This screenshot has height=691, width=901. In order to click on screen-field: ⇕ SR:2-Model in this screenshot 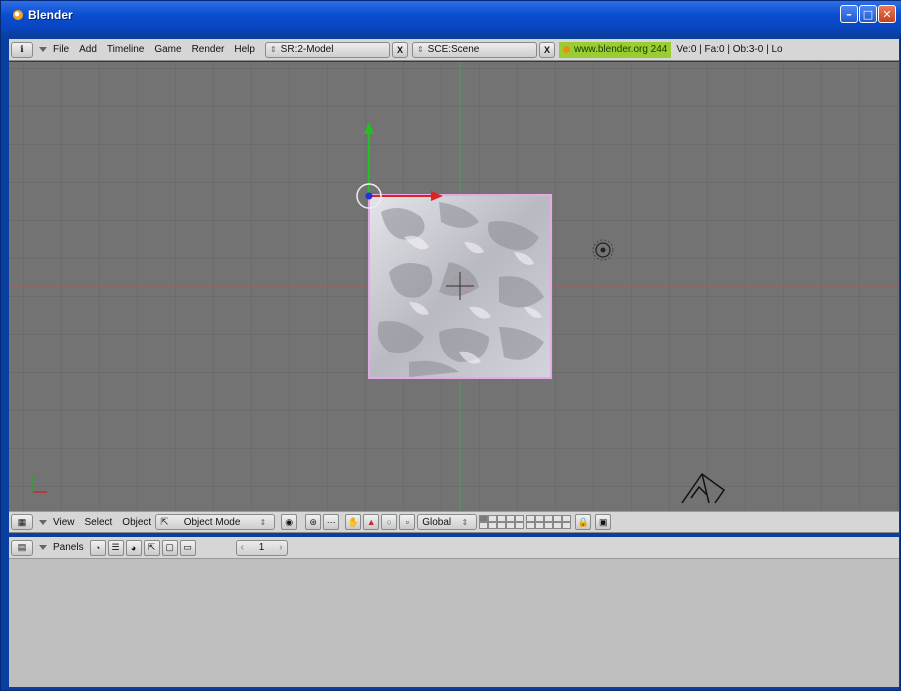, I will do `click(327, 49)`.